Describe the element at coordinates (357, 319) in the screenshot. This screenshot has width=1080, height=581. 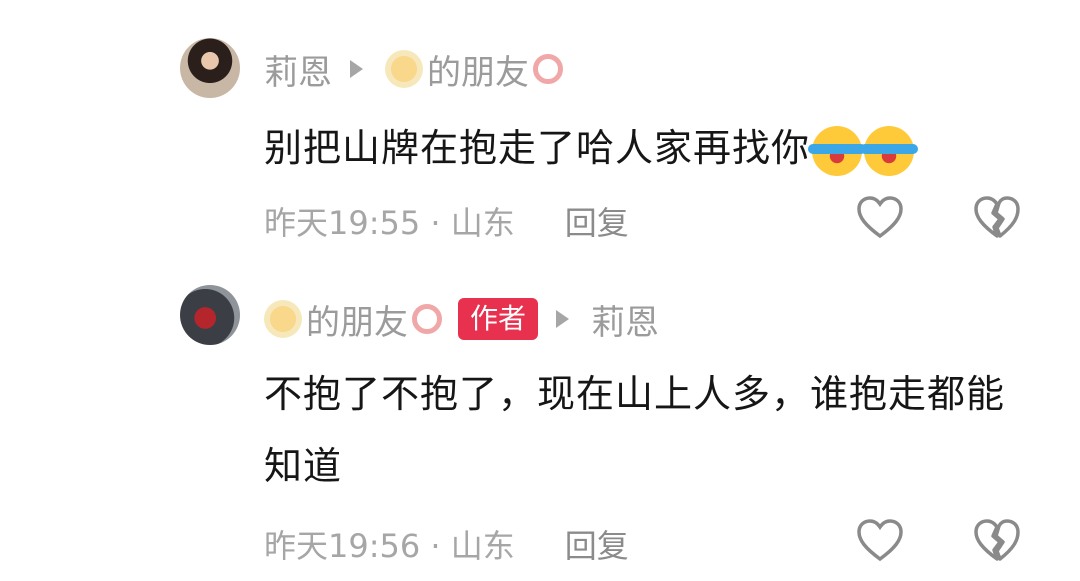
I see `comment-author: 的朋友` at that location.